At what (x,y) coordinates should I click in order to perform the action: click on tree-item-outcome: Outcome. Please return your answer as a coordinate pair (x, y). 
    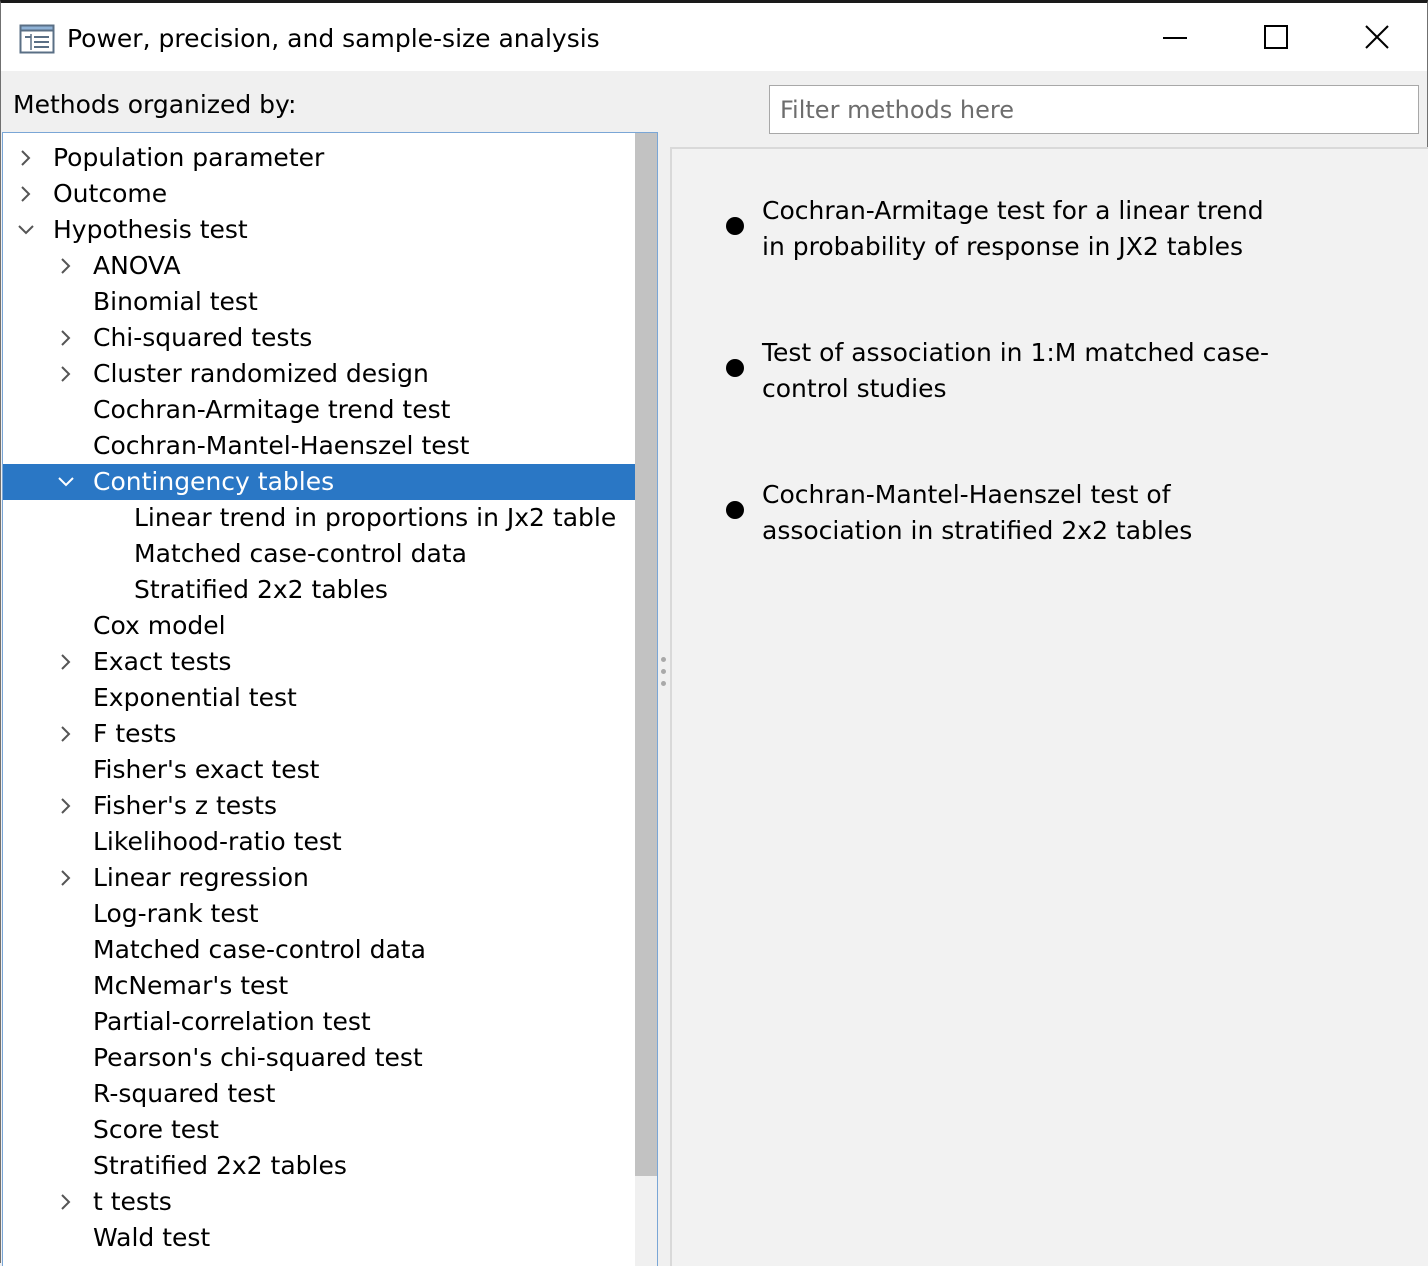
    Looking at the image, I should click on (319, 194).